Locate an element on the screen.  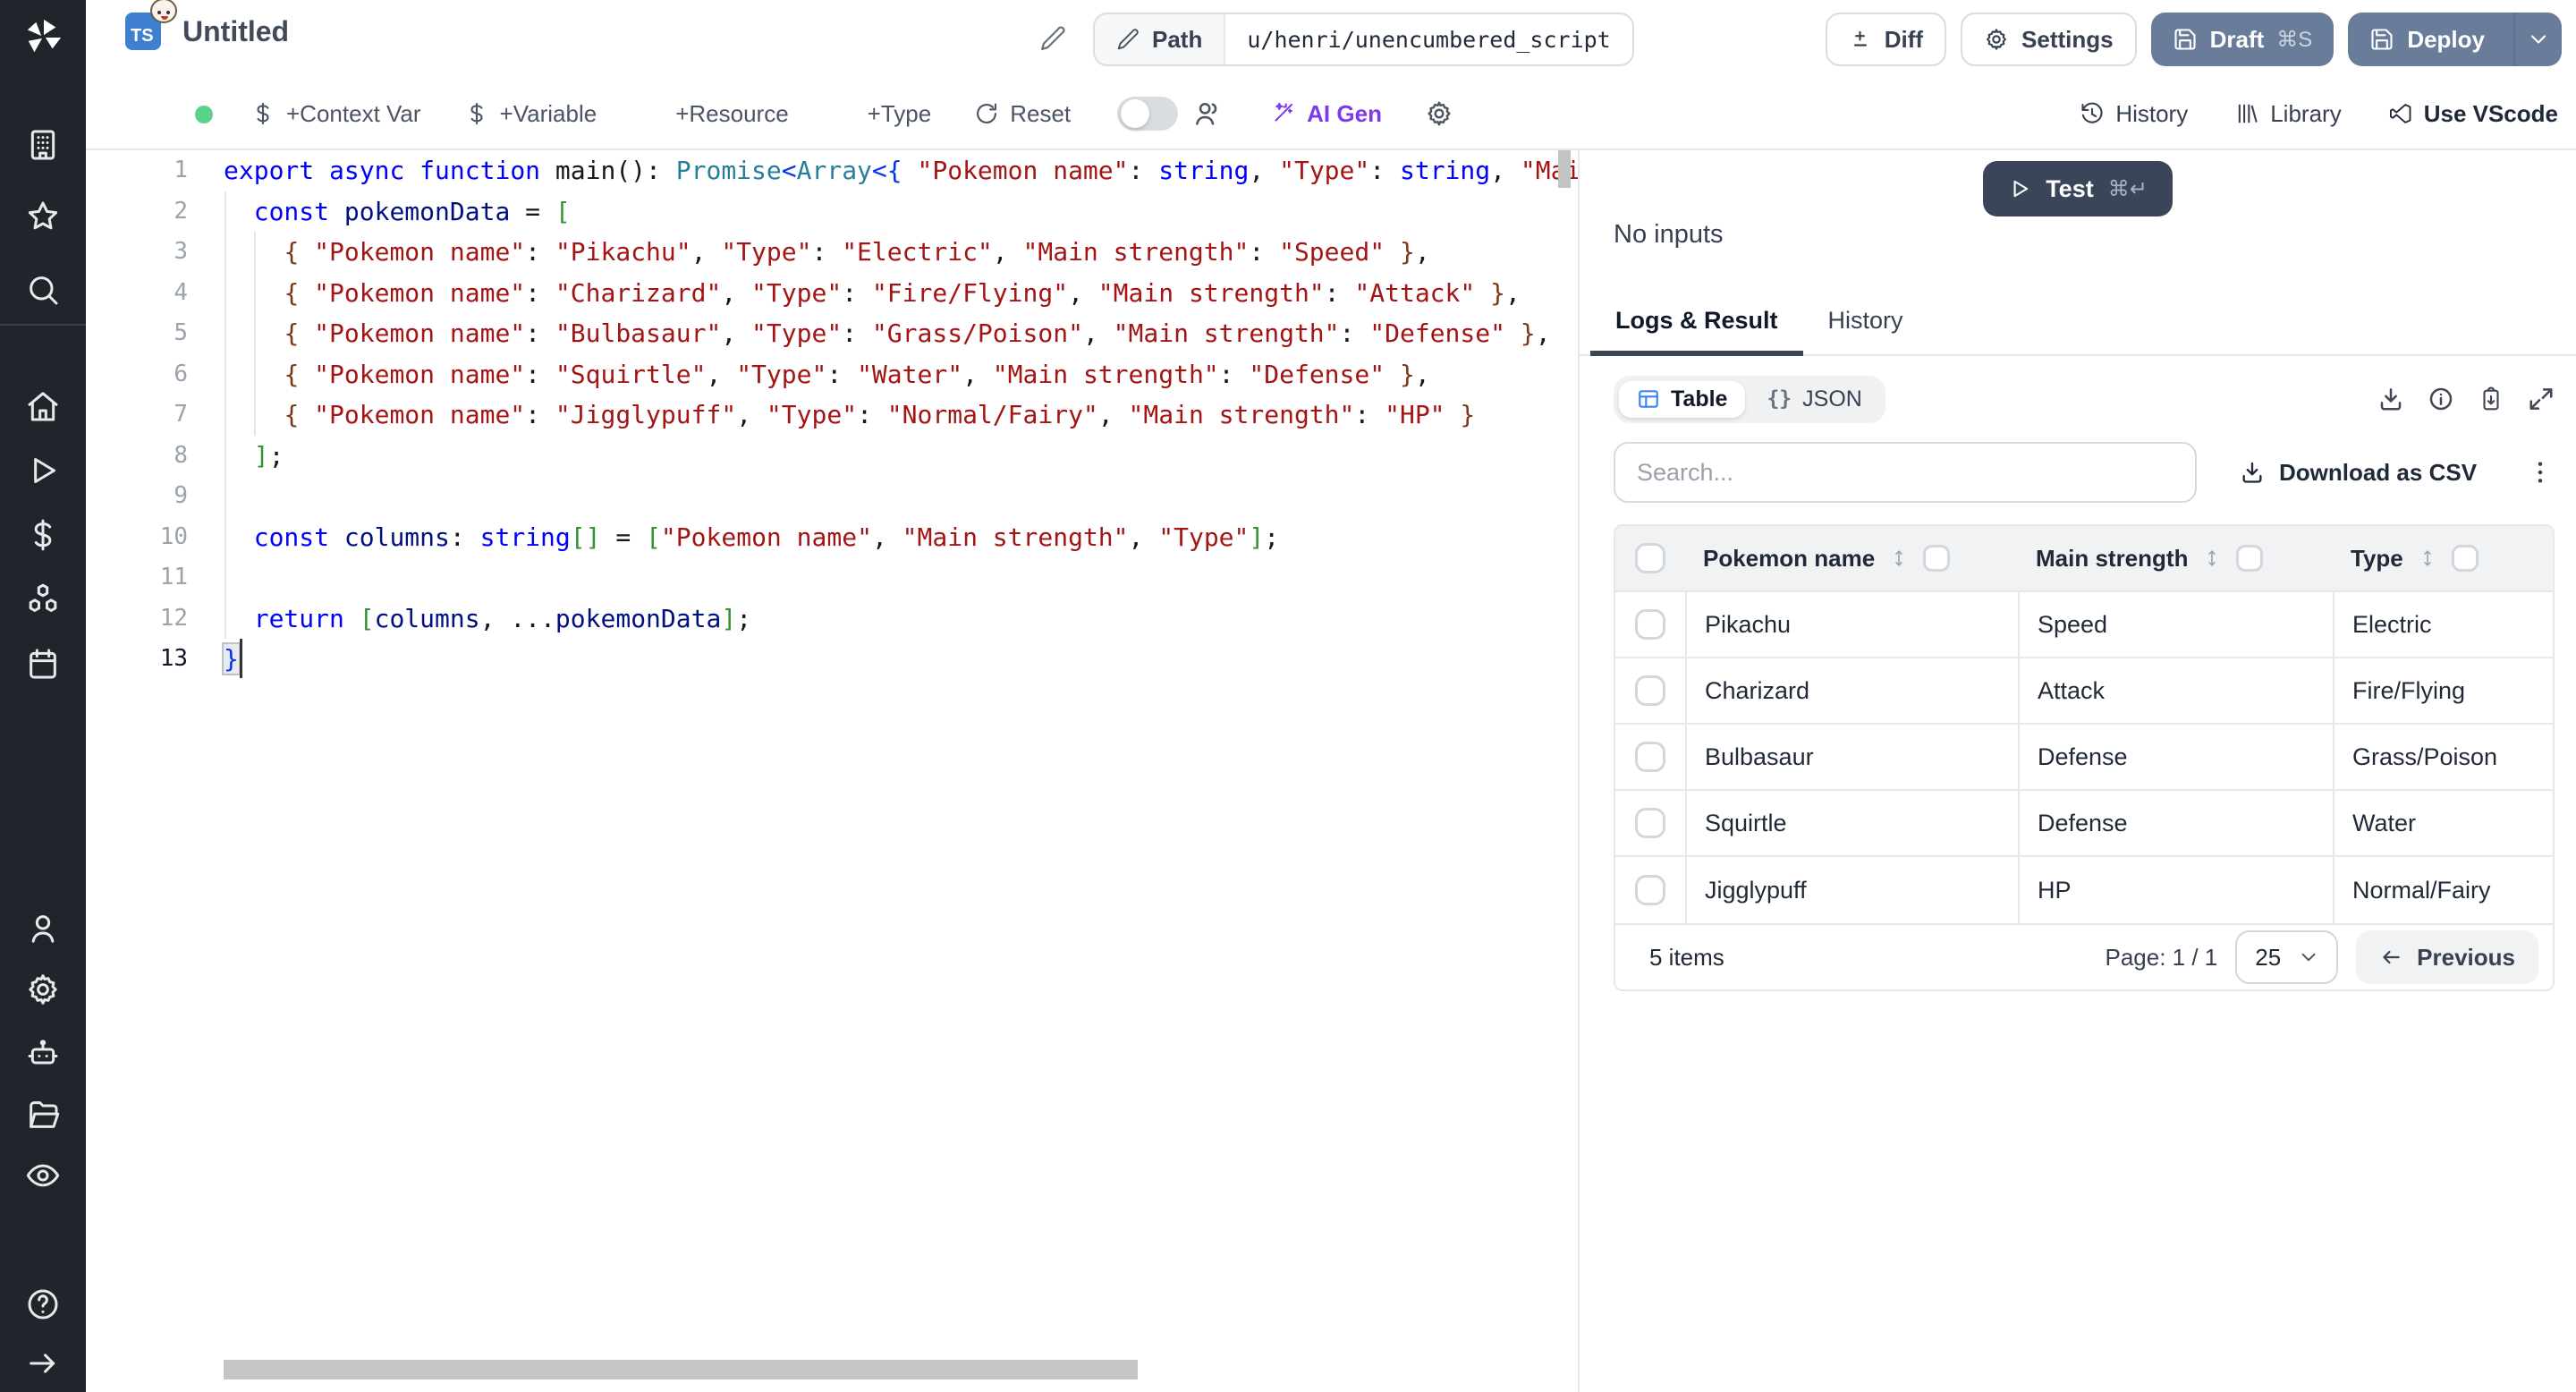
line-number: 4 is located at coordinates (181, 292).